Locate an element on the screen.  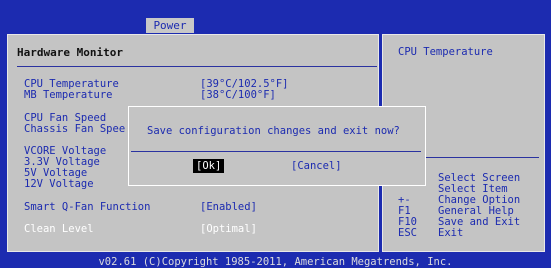
help-title: CPU Temperature is located at coordinates (445, 52).